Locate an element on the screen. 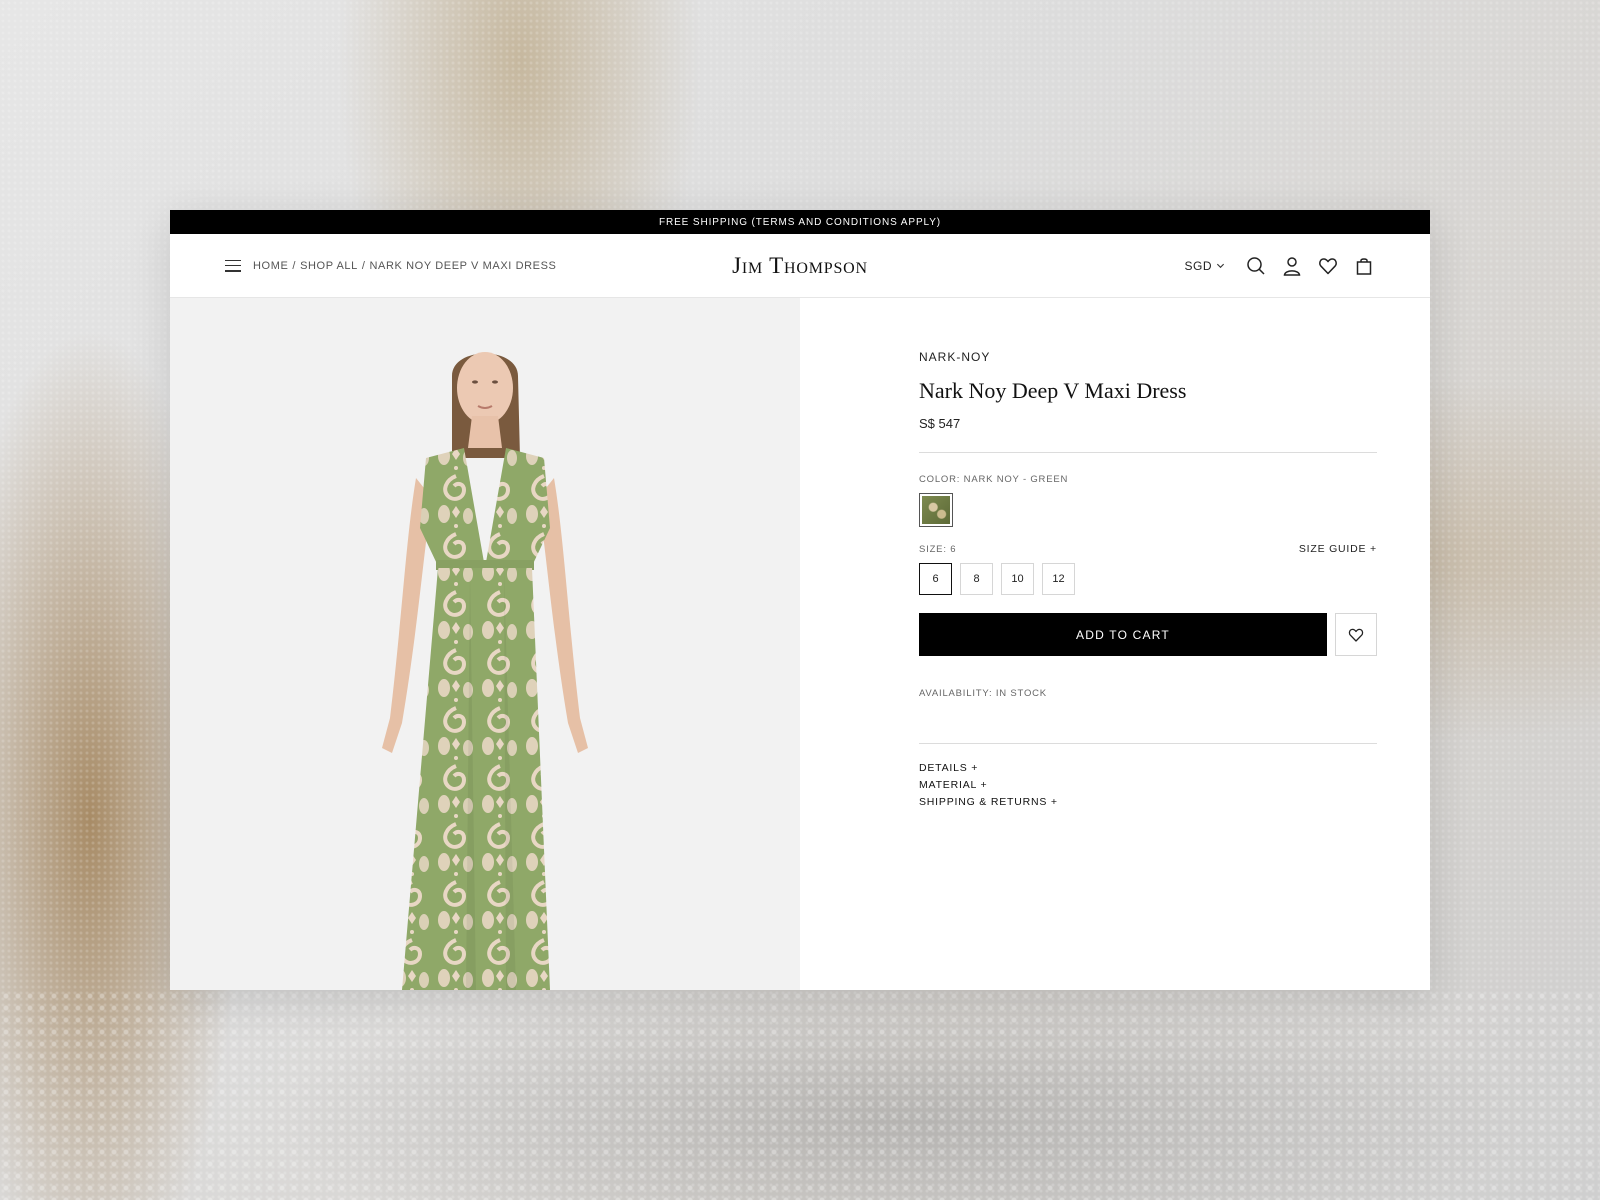  bag-icon is located at coordinates (1364, 266).